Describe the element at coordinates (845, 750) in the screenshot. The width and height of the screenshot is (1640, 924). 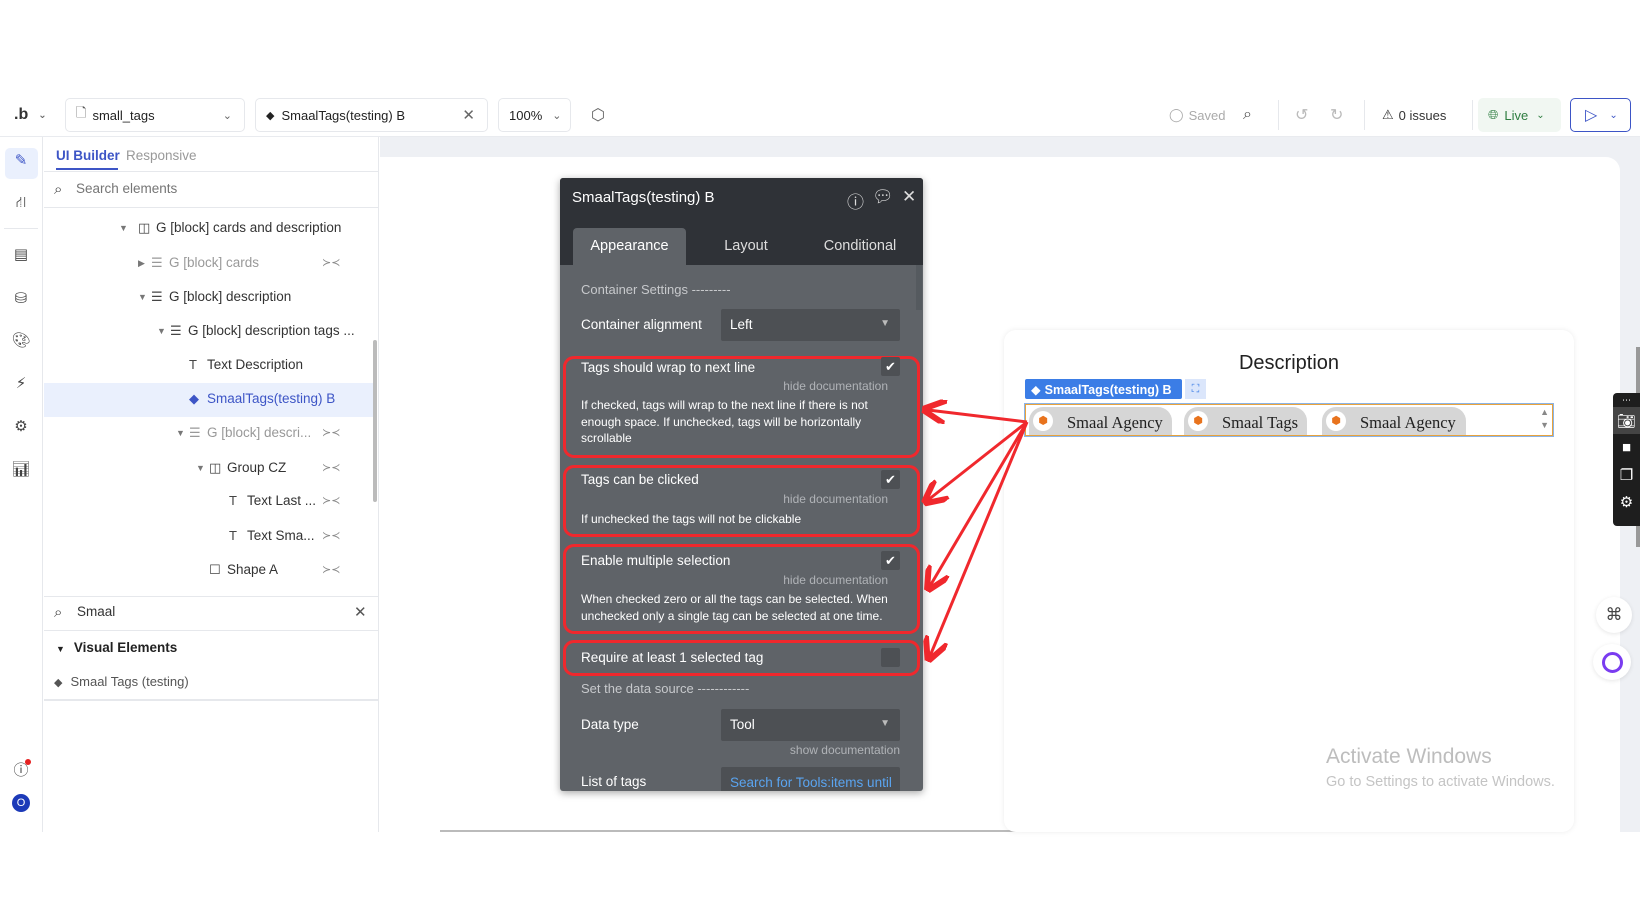
I see `show-documentation-link: show documentation` at that location.